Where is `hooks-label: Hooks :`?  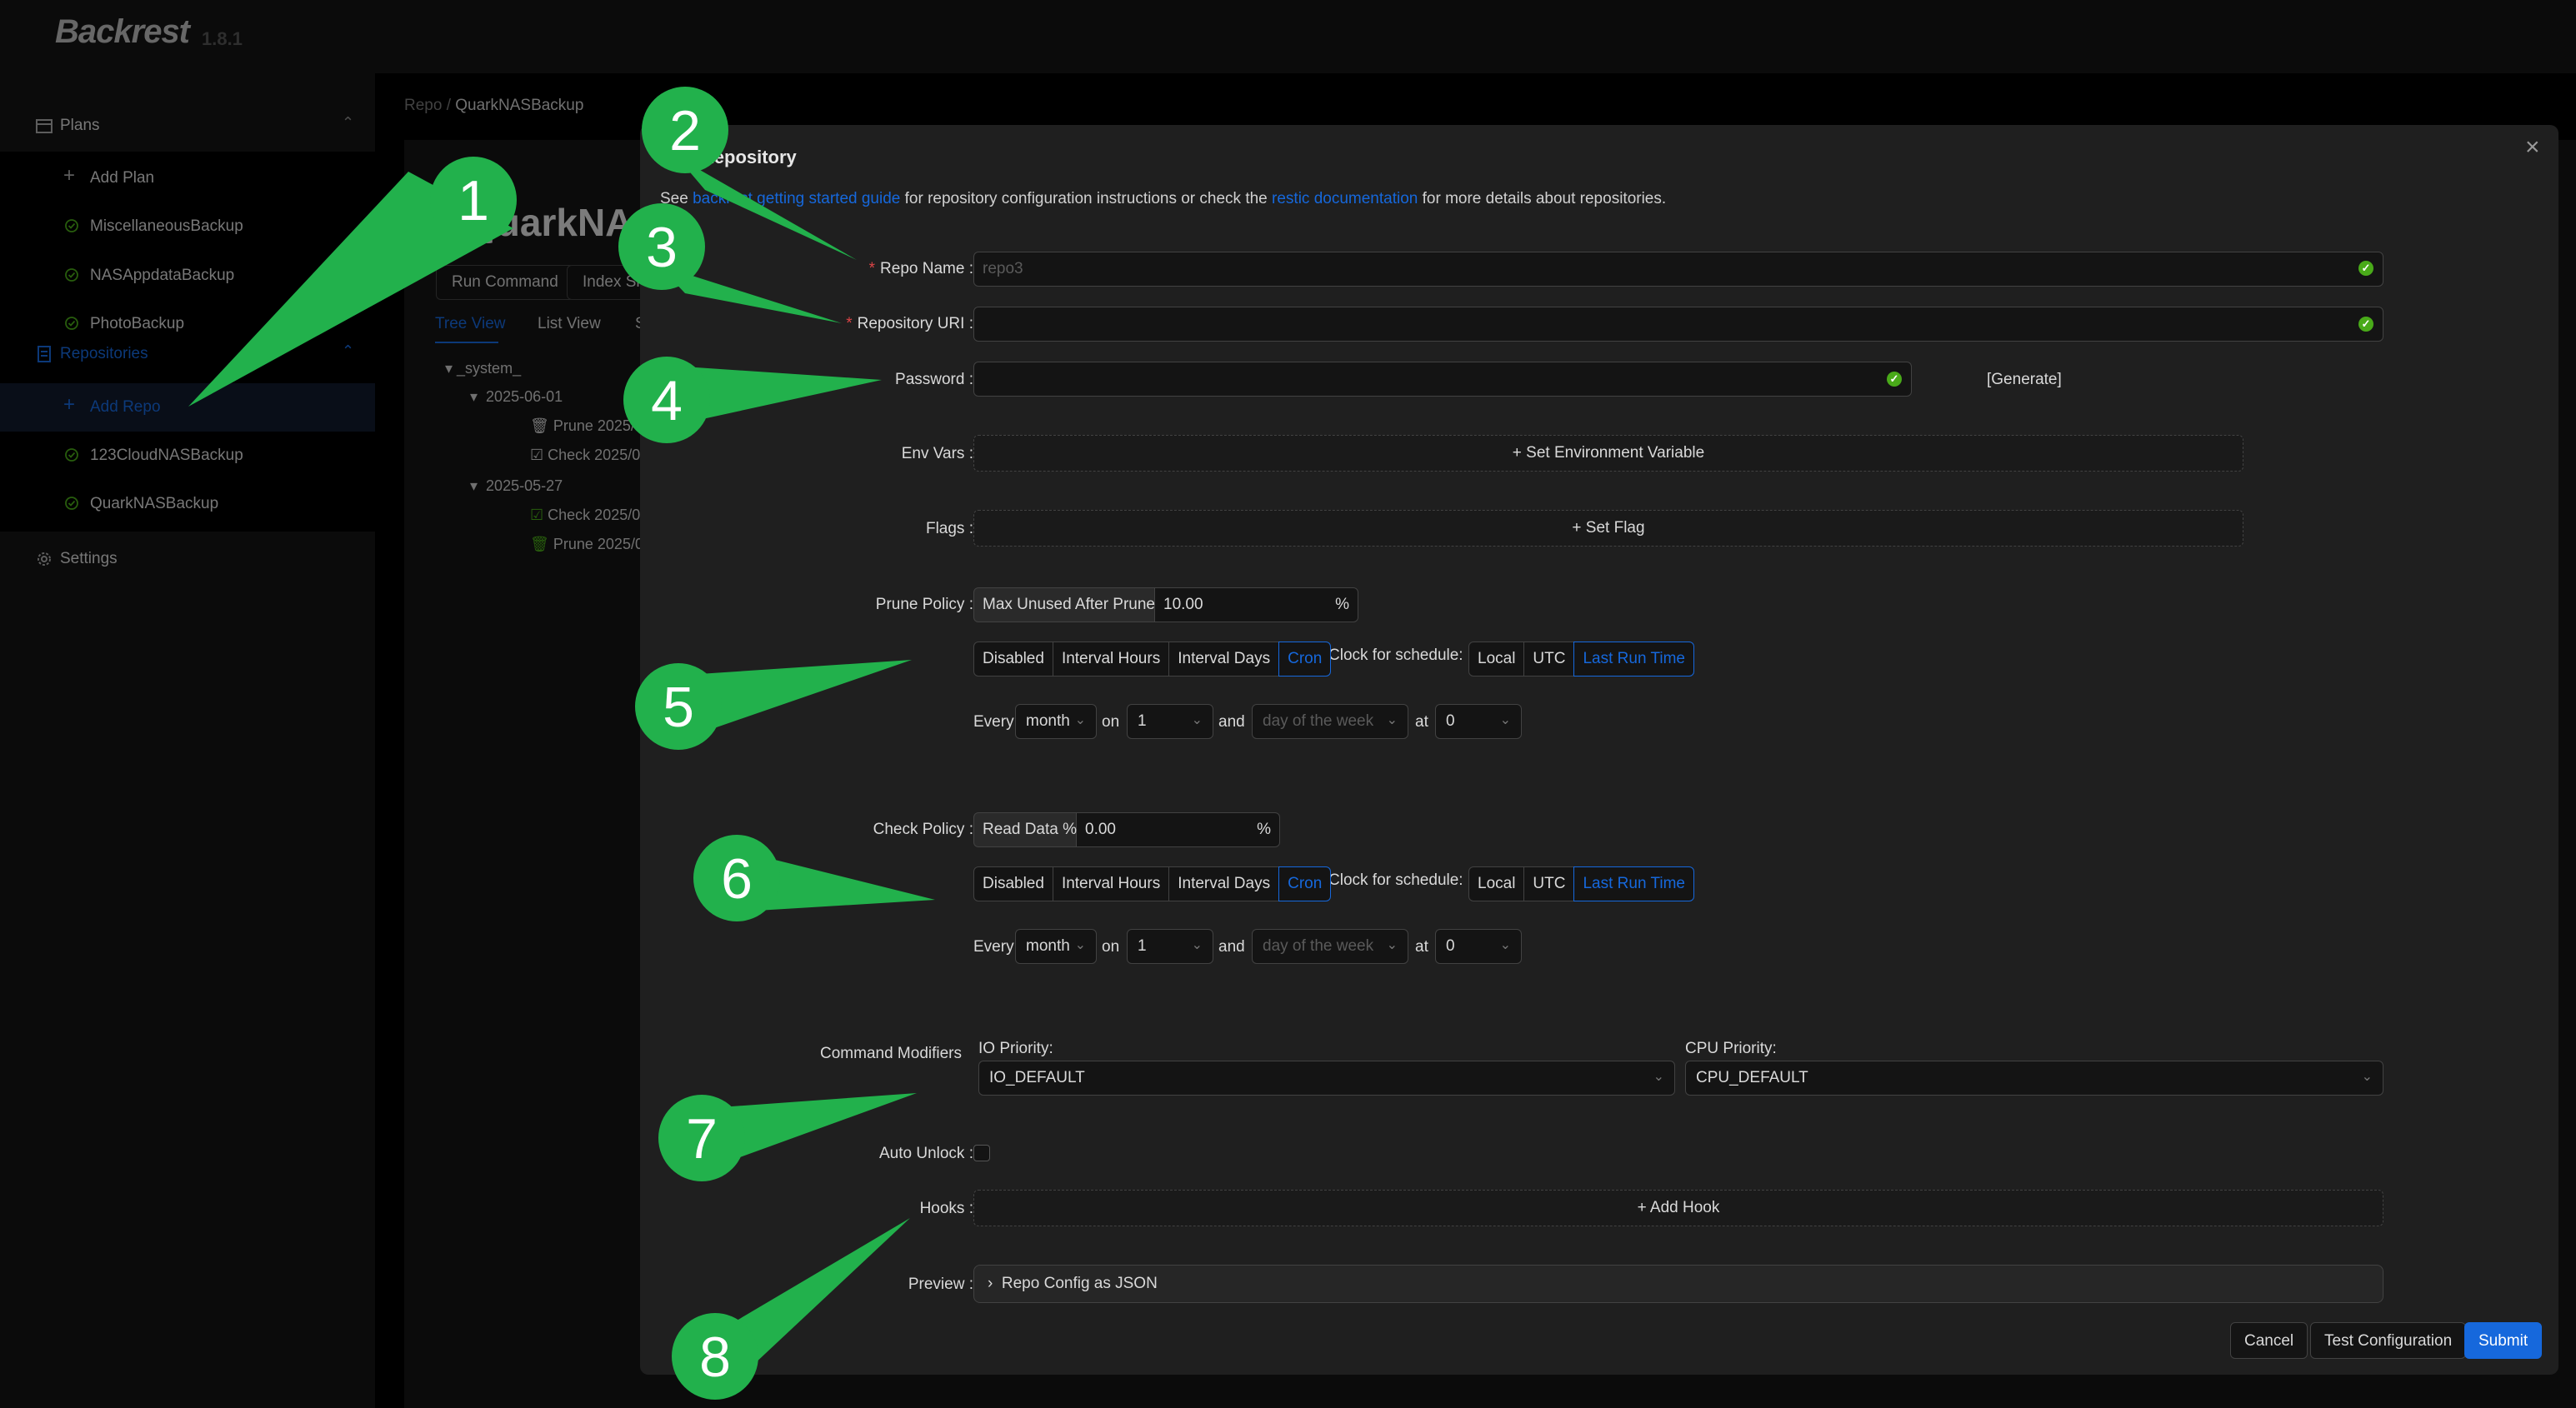 hooks-label: Hooks : is located at coordinates (946, 1208).